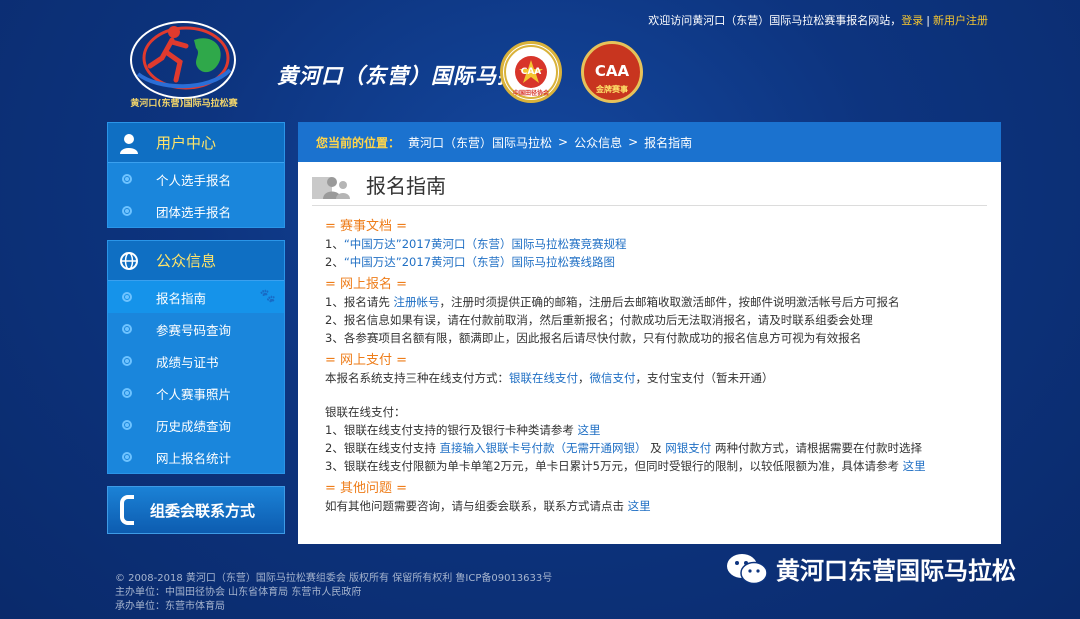  I want to click on wechat-account-name: 黄河口东营国际马拉松, so click(896, 571).